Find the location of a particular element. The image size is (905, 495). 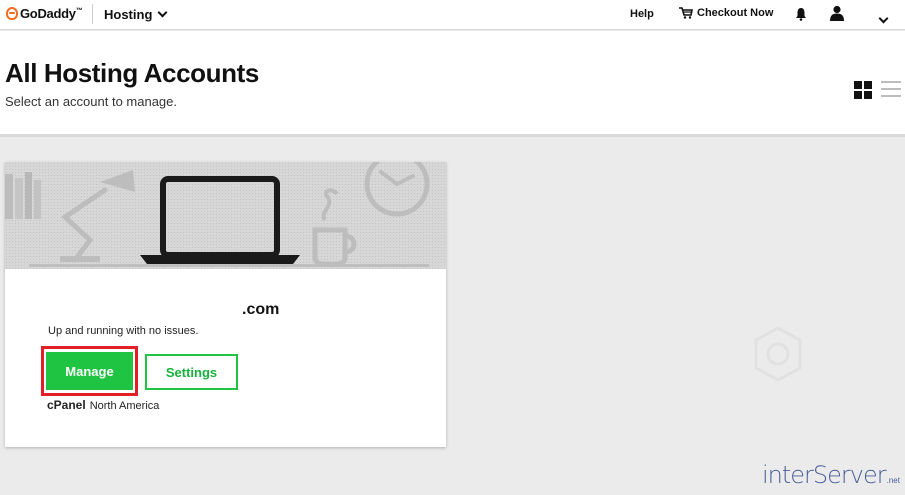

topbar-divider is located at coordinates (92, 14).